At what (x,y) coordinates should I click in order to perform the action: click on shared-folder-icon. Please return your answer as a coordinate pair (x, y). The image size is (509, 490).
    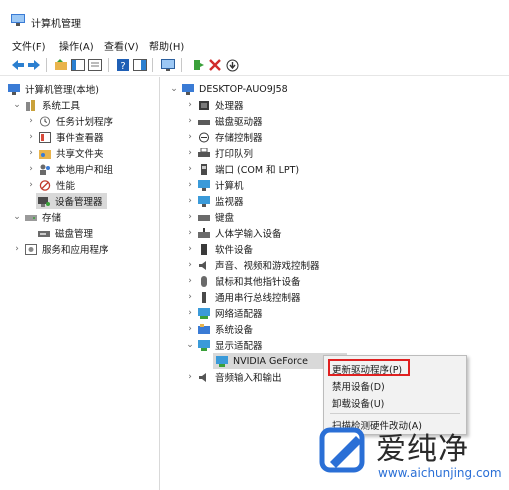
    Looking at the image, I should click on (45, 154).